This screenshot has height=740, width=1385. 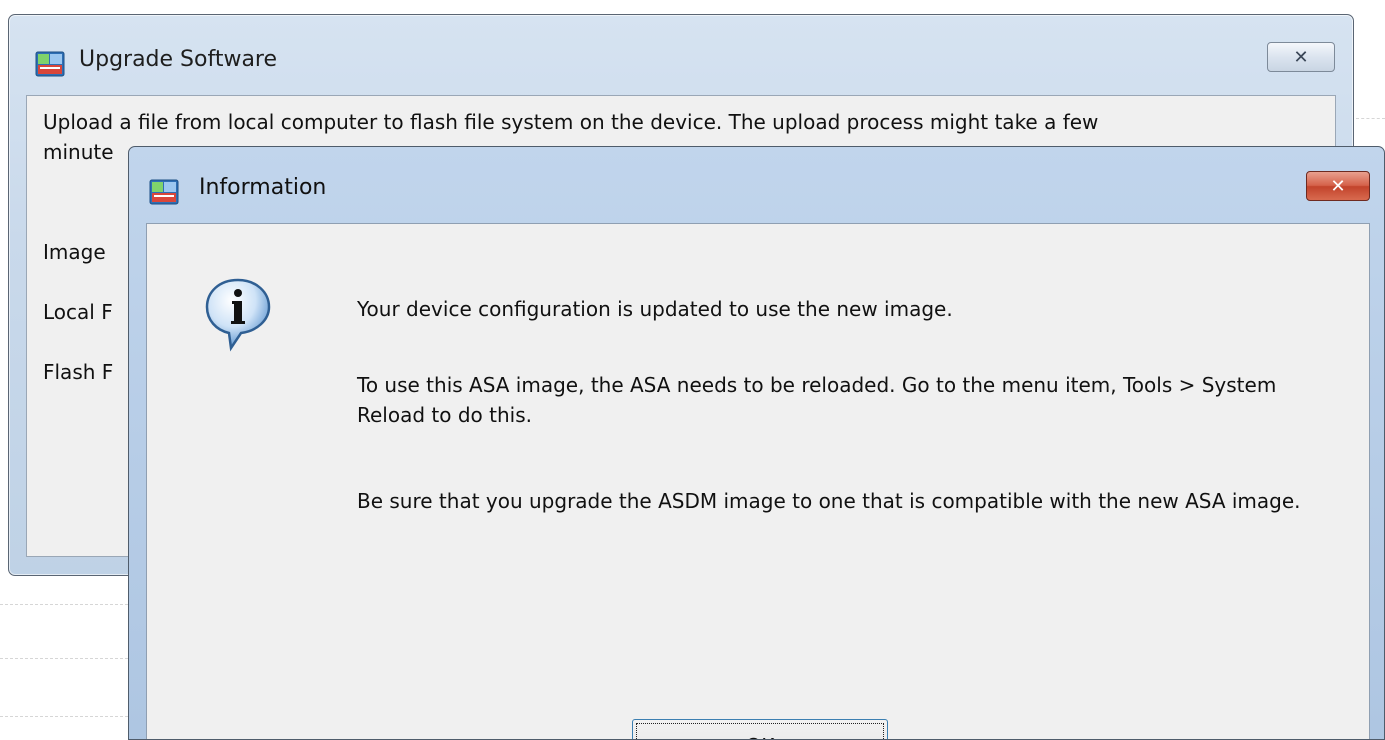 What do you see at coordinates (78, 152) in the screenshot?
I see `description-text: minute` at bounding box center [78, 152].